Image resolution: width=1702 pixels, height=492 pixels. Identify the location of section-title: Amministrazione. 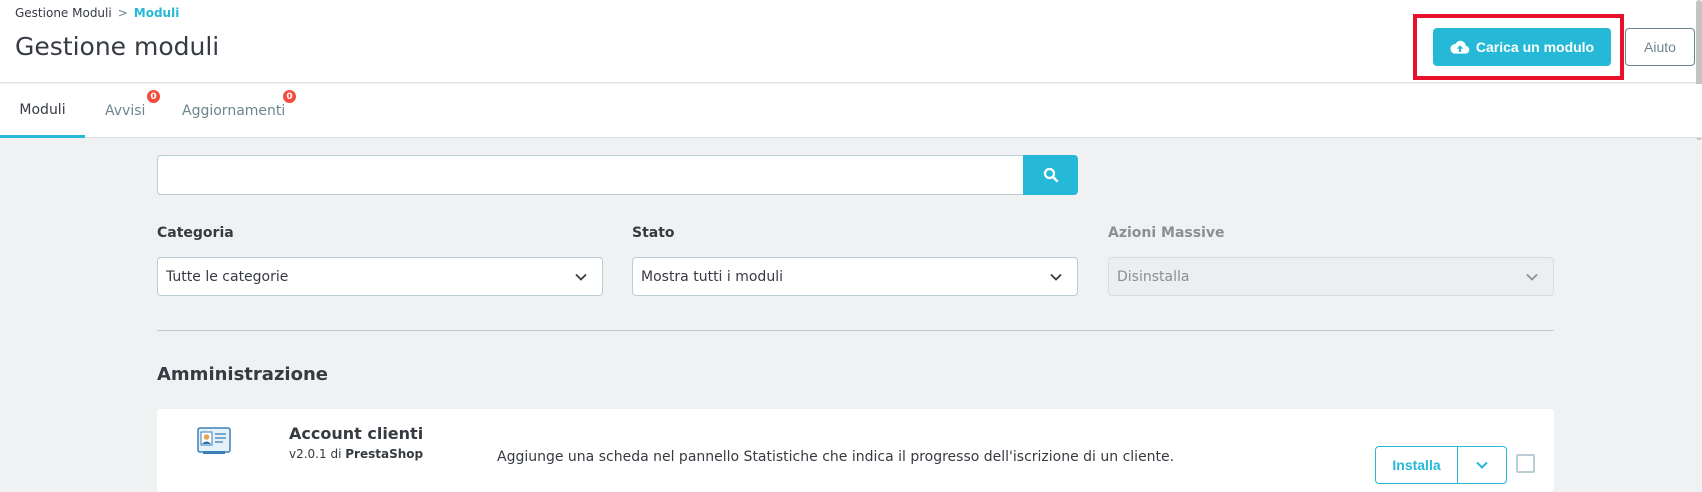
(242, 374).